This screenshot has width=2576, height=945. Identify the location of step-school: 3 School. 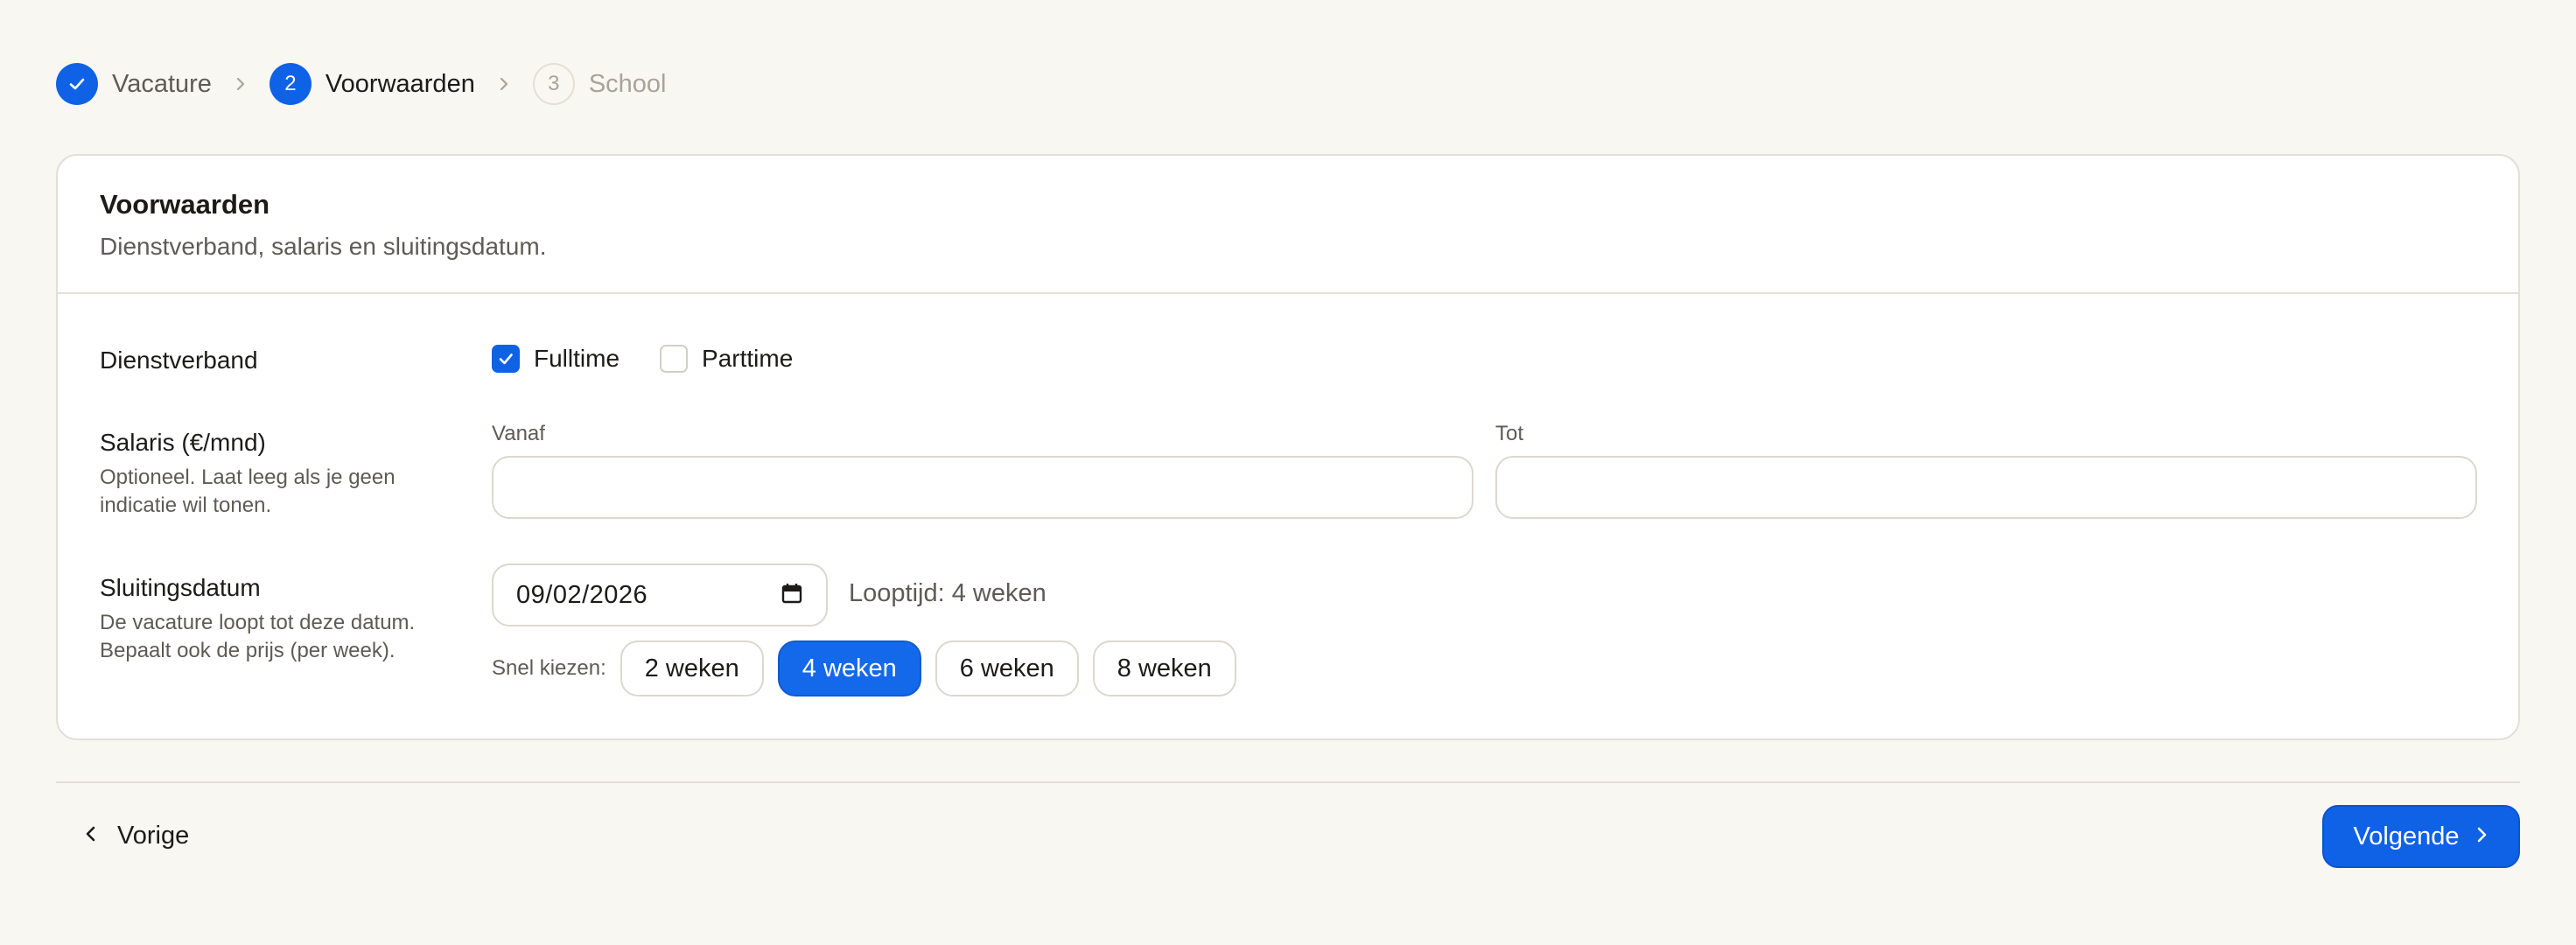
(599, 84).